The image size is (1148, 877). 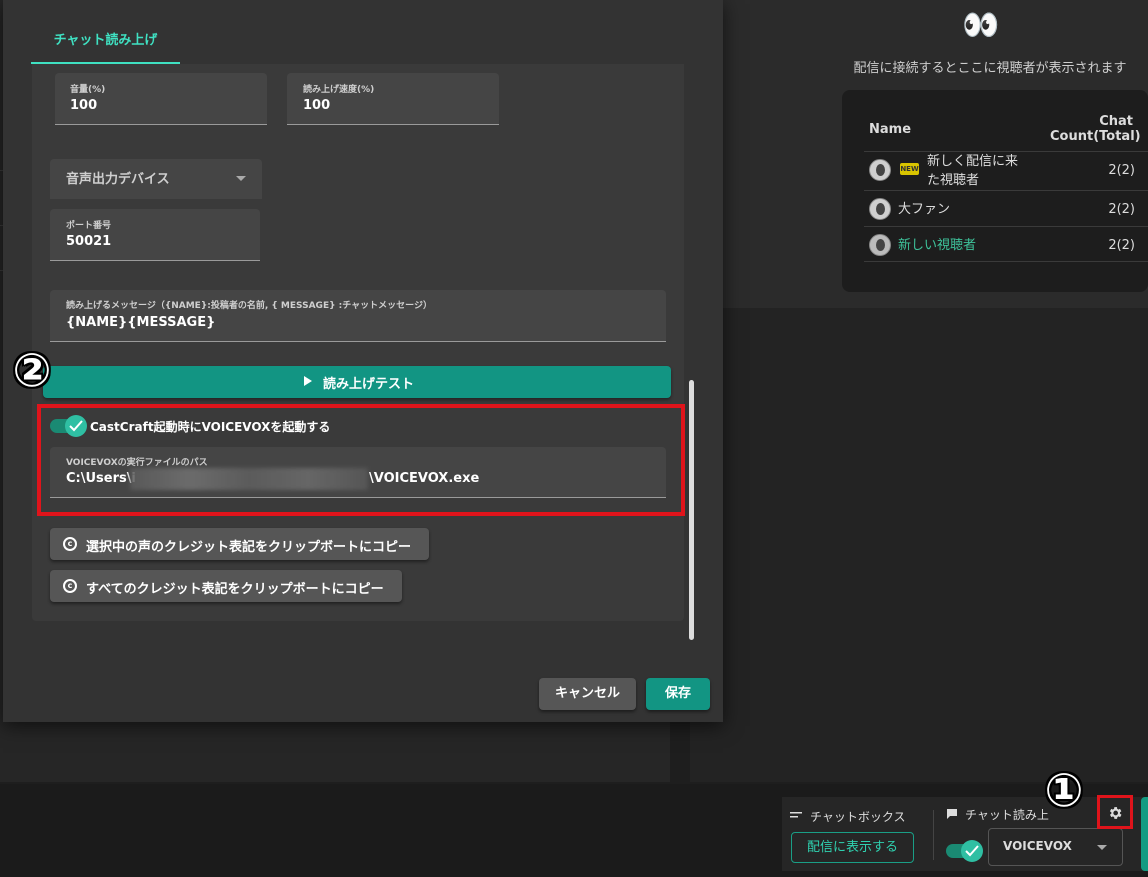 What do you see at coordinates (972, 171) in the screenshot?
I see `viewer-name: 新しく配信に来 た視聴者` at bounding box center [972, 171].